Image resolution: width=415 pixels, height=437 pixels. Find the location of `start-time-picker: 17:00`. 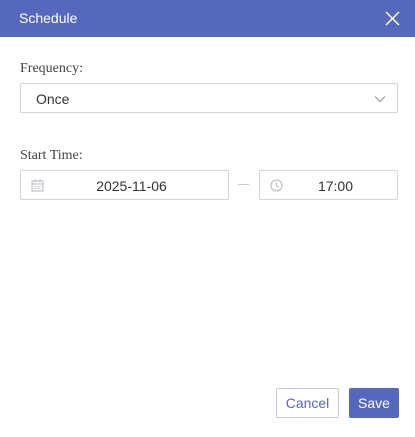

start-time-picker: 17:00 is located at coordinates (328, 185).